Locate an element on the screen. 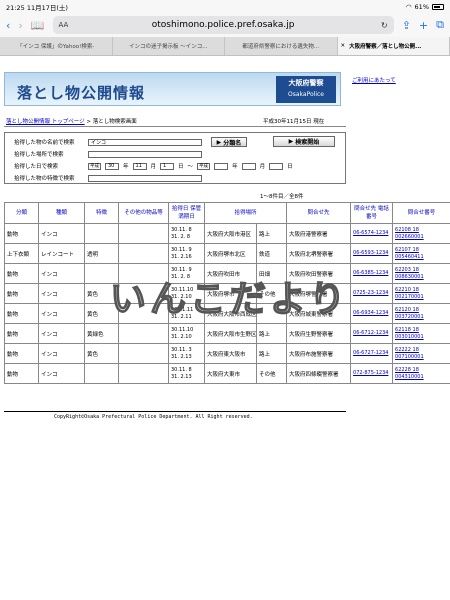  date-label: 拾得した日で検索 is located at coordinates (36, 167).